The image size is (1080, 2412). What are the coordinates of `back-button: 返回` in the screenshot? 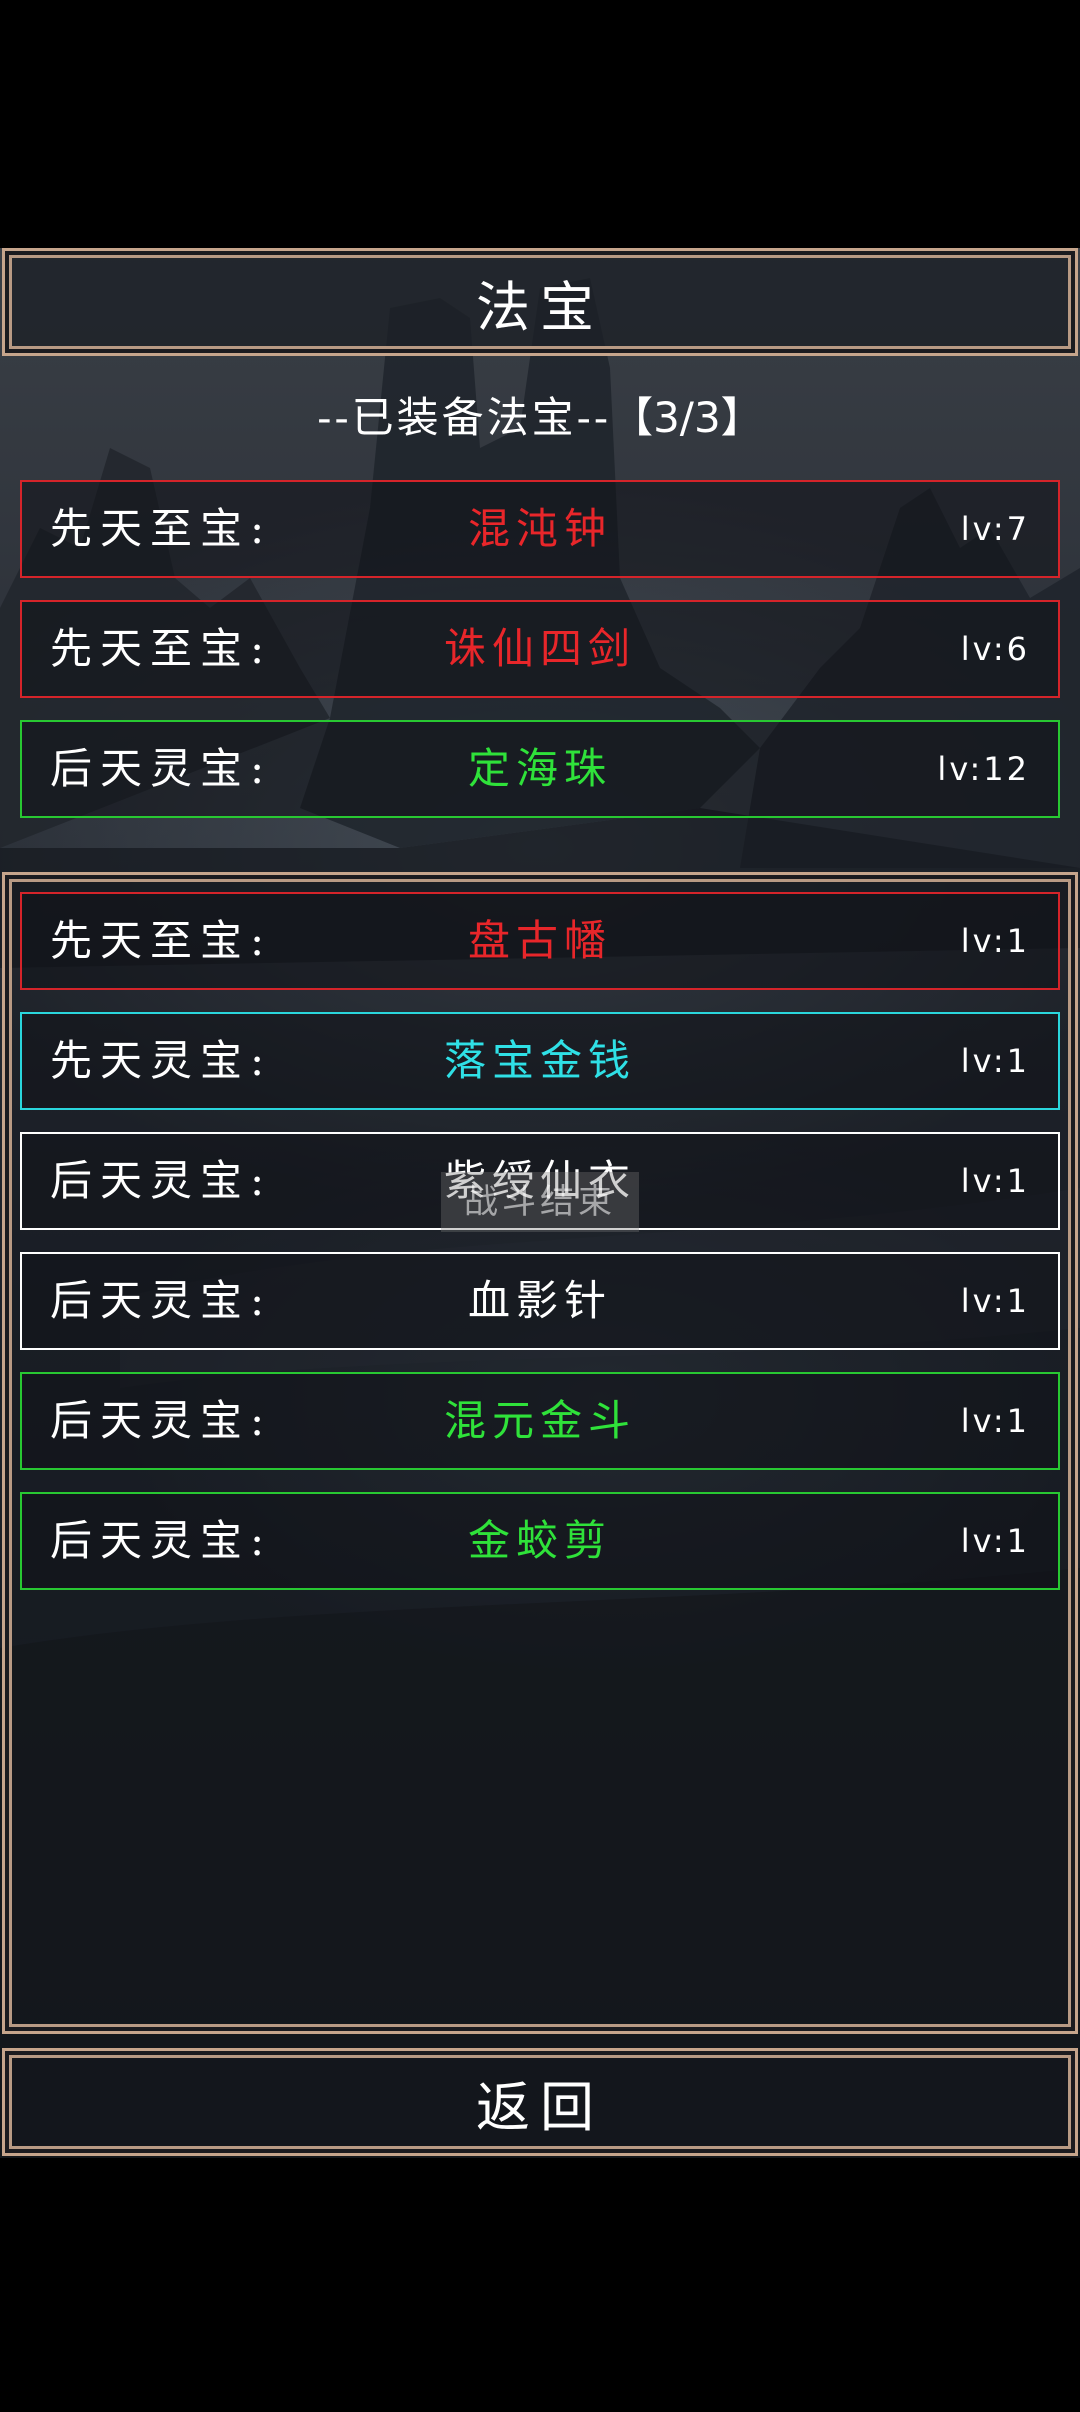 It's located at (540, 2102).